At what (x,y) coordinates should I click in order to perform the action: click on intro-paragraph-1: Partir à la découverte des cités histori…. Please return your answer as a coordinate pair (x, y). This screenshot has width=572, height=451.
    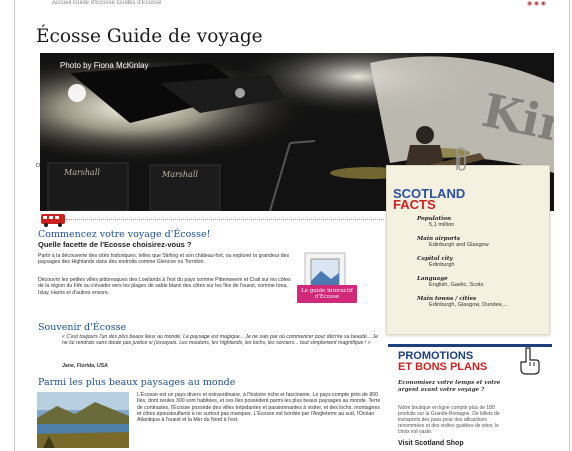
    Looking at the image, I should click on (164, 259).